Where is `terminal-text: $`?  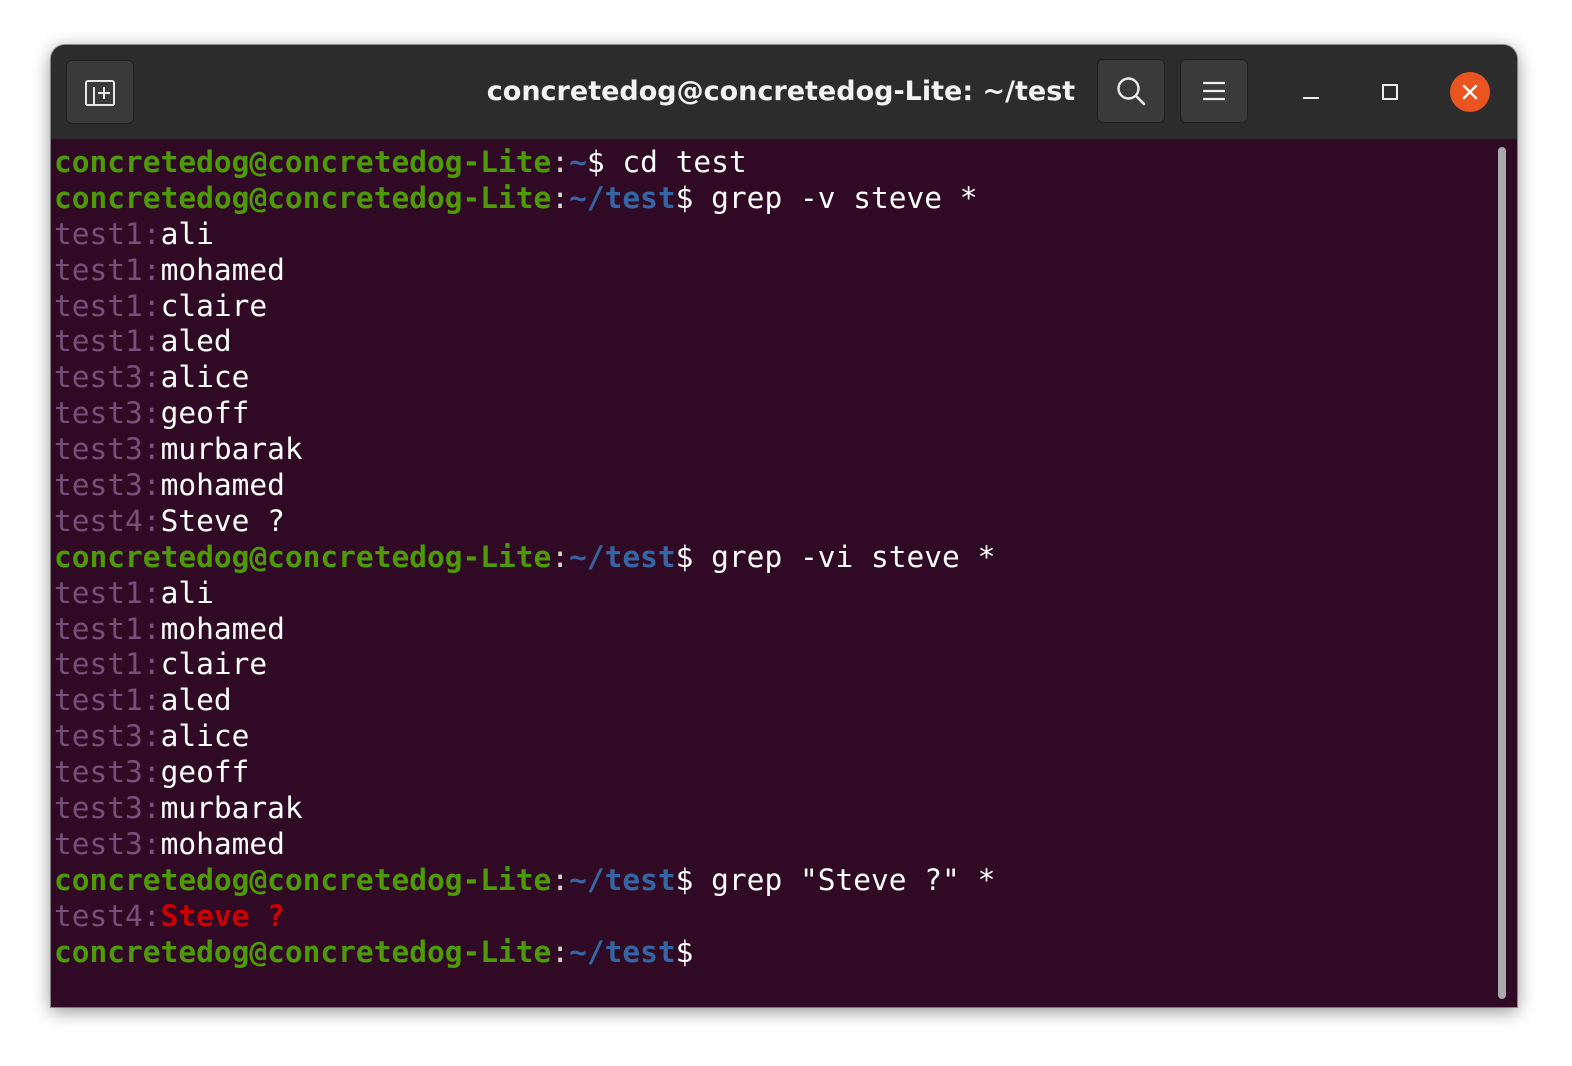
terminal-text: $ is located at coordinates (684, 951).